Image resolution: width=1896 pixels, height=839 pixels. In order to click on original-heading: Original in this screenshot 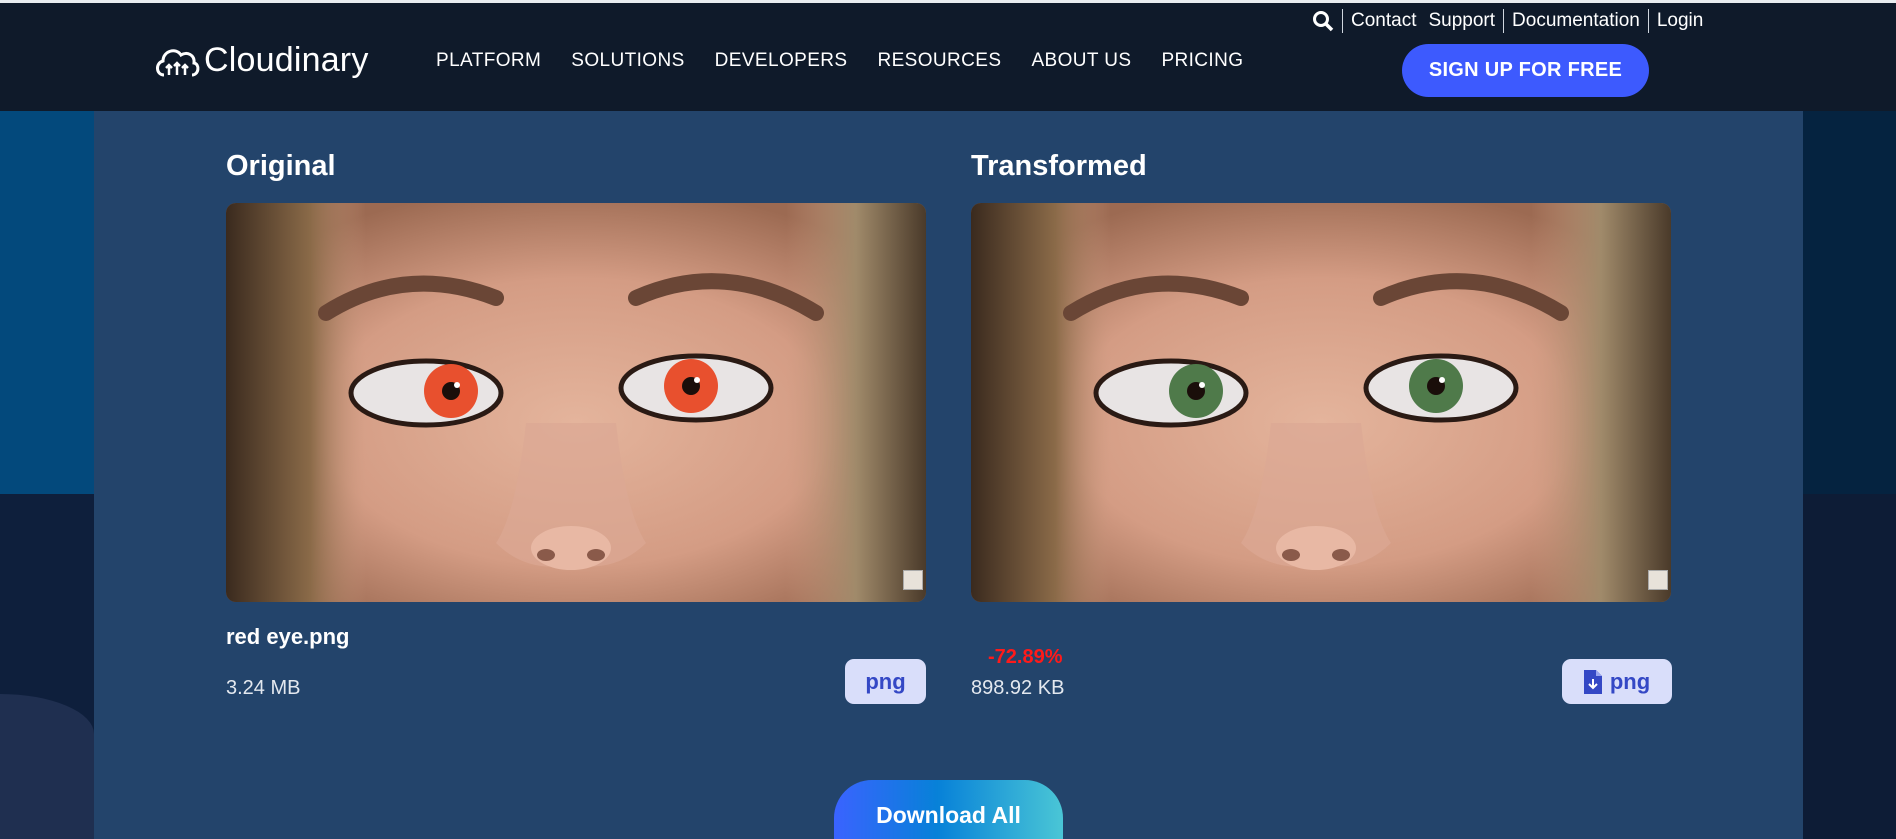, I will do `click(281, 166)`.